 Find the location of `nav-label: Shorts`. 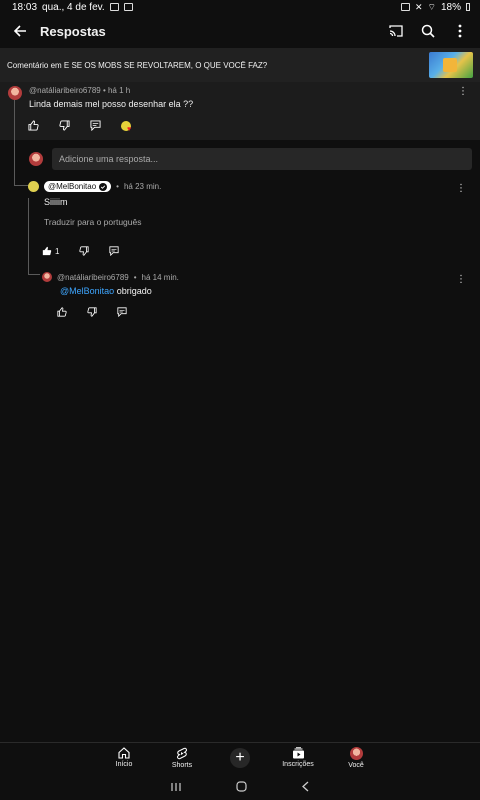

nav-label: Shorts is located at coordinates (182, 765).